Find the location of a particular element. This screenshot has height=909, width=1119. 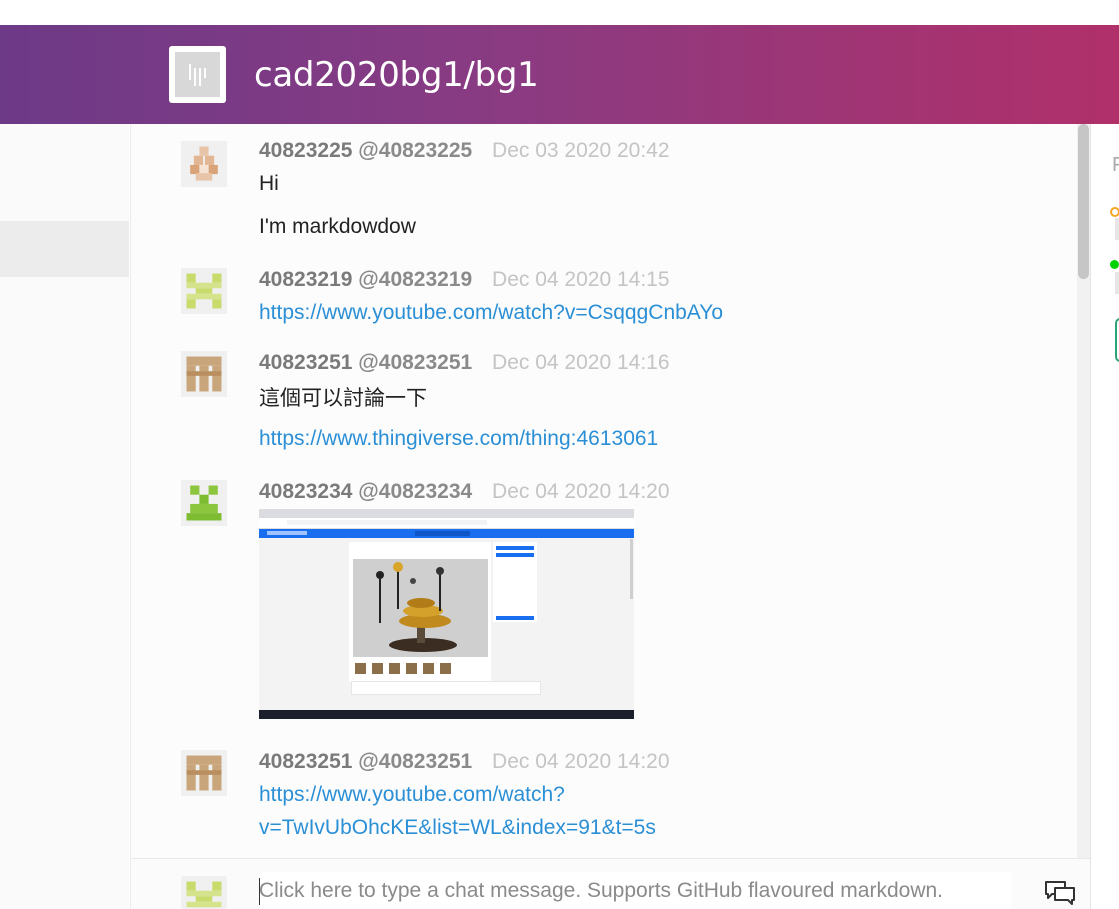

right-panel-heading: F is located at coordinates (1115, 165).